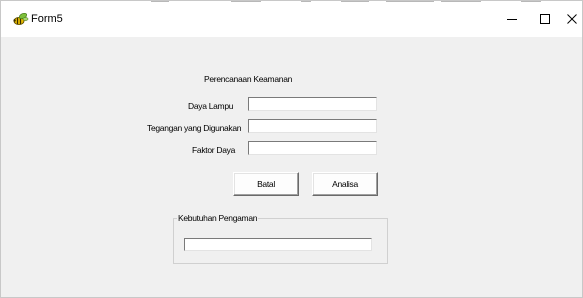  I want to click on group-legend: Kebutuhan Pengaman, so click(218, 218).